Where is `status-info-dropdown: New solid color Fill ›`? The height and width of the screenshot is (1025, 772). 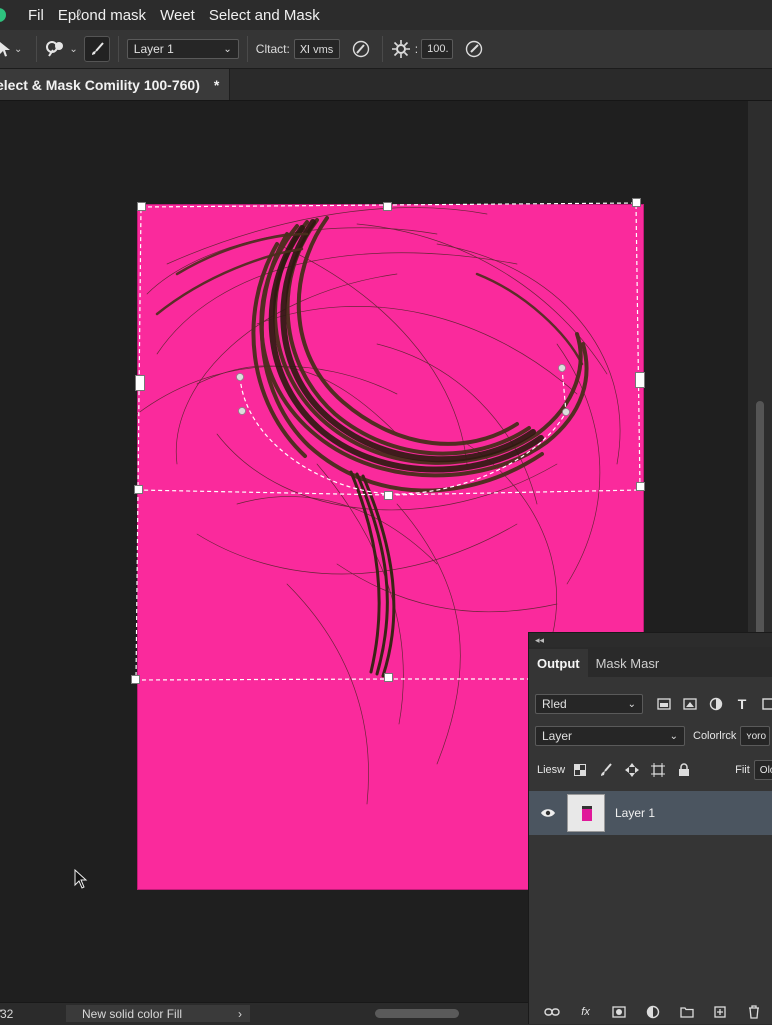
status-info-dropdown: New solid color Fill › is located at coordinates (158, 1013).